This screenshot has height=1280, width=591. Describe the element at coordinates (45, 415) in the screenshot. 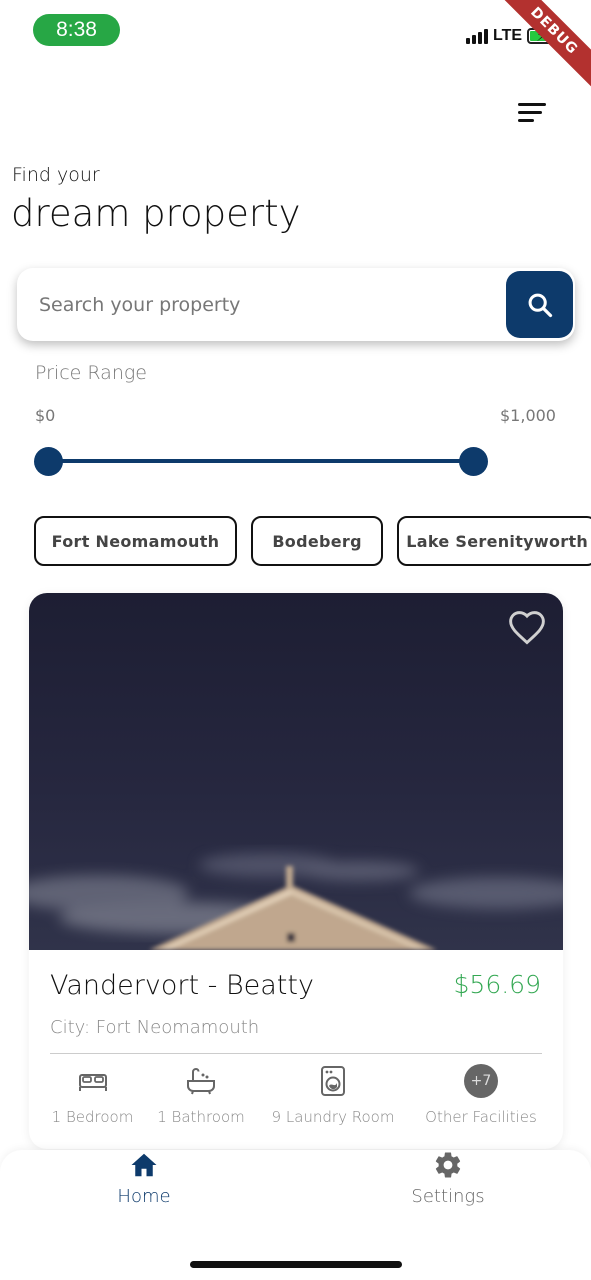

I see `price-min-label: $0` at that location.